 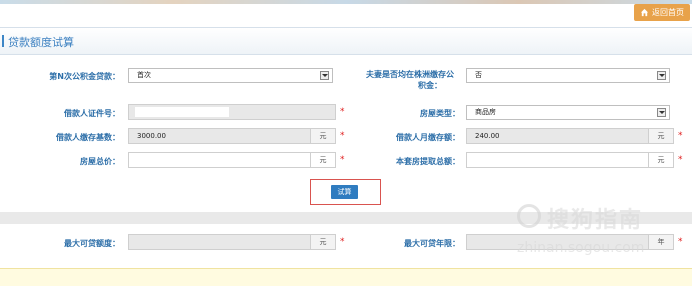 I want to click on withdraw-total-label: 本套房提取总额：, so click(x=428, y=161).